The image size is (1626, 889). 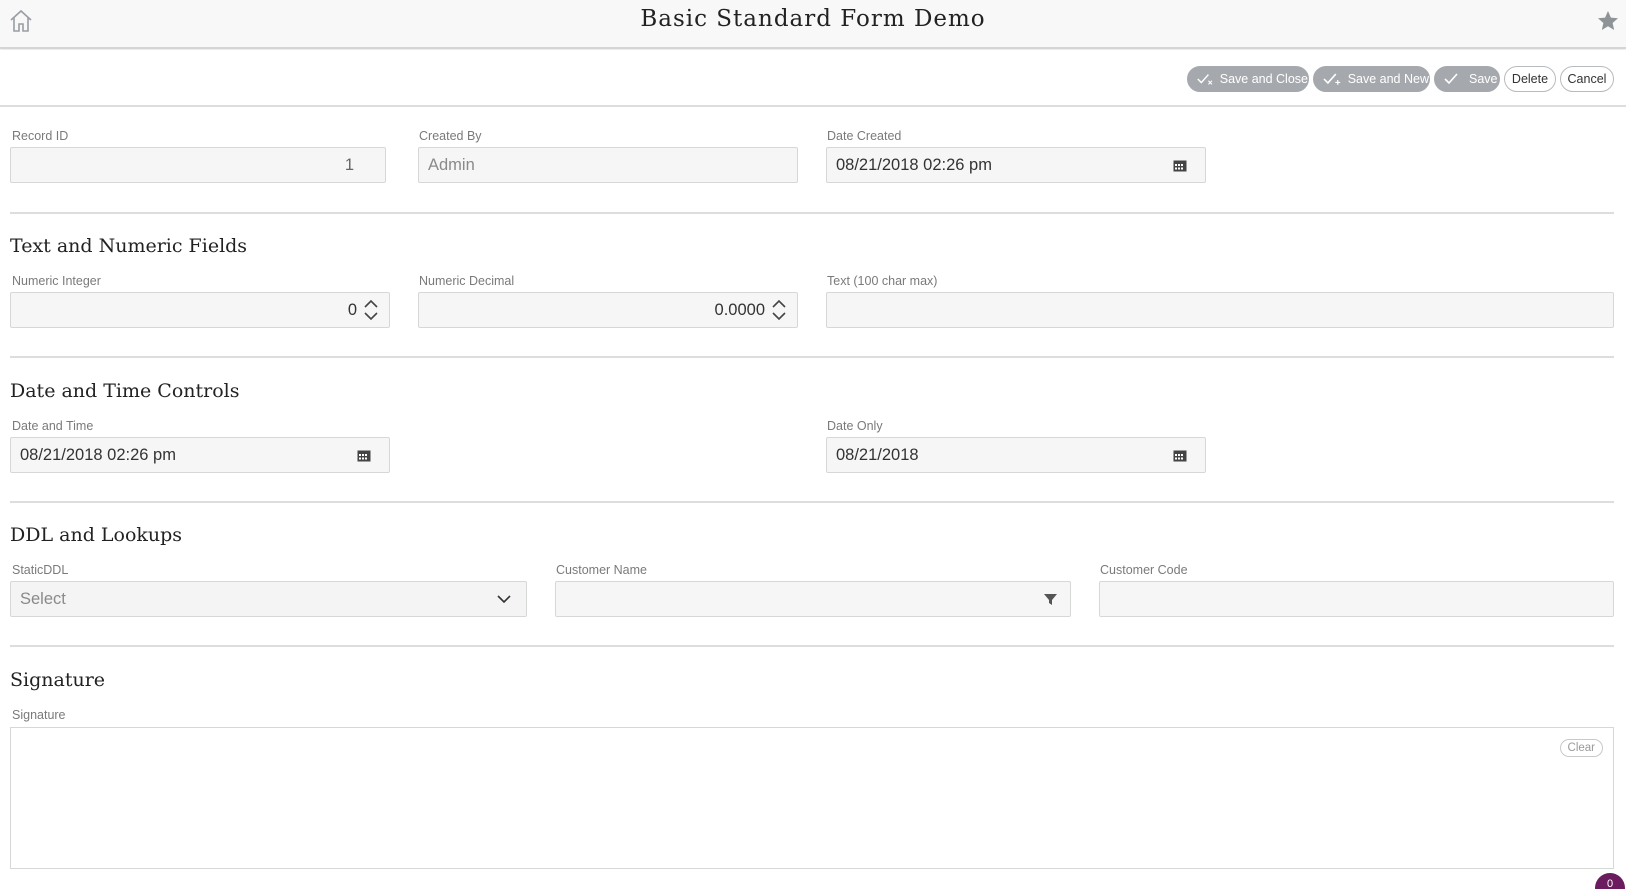 What do you see at coordinates (1220, 310) in the screenshot?
I see `text-field` at bounding box center [1220, 310].